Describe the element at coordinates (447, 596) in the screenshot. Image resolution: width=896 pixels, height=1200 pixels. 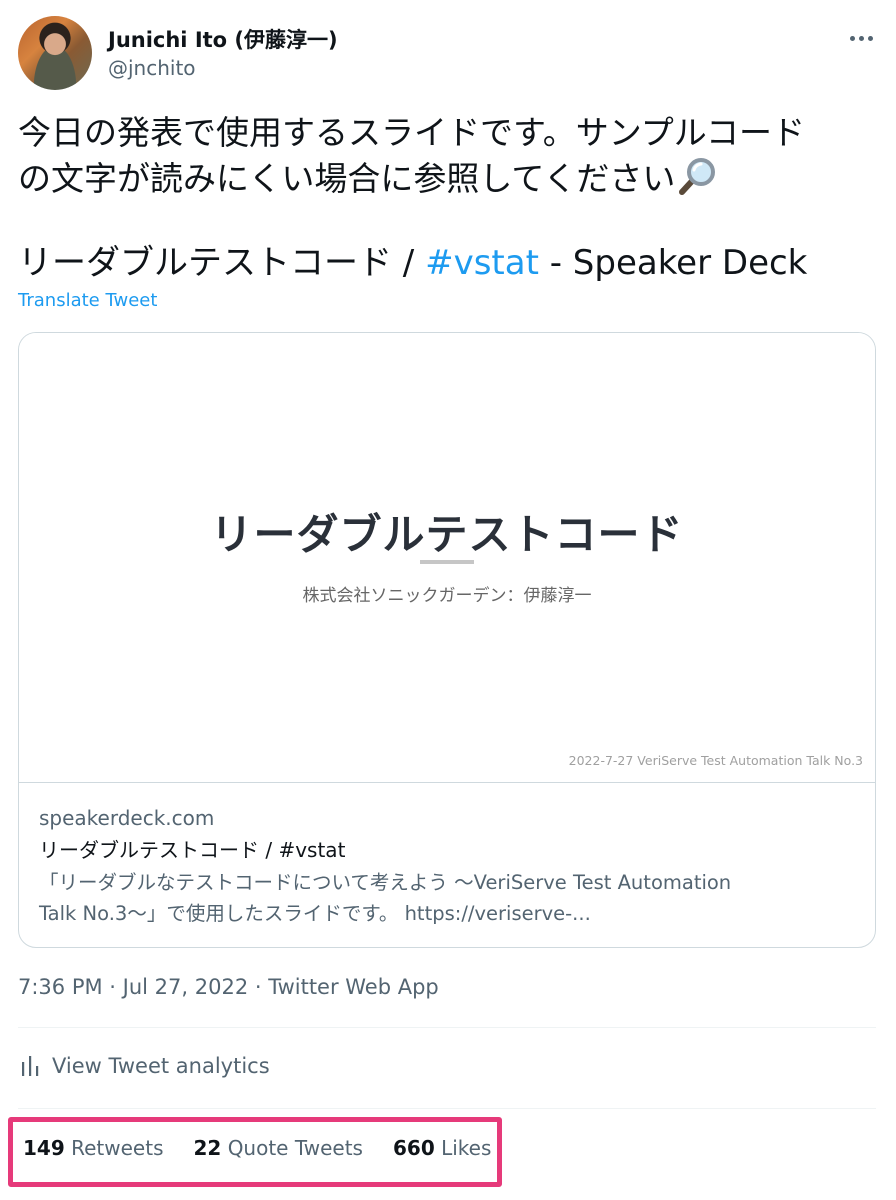
I see `slide-subtitle: 株式会社ソニックガーデン：伊藤淳一` at that location.